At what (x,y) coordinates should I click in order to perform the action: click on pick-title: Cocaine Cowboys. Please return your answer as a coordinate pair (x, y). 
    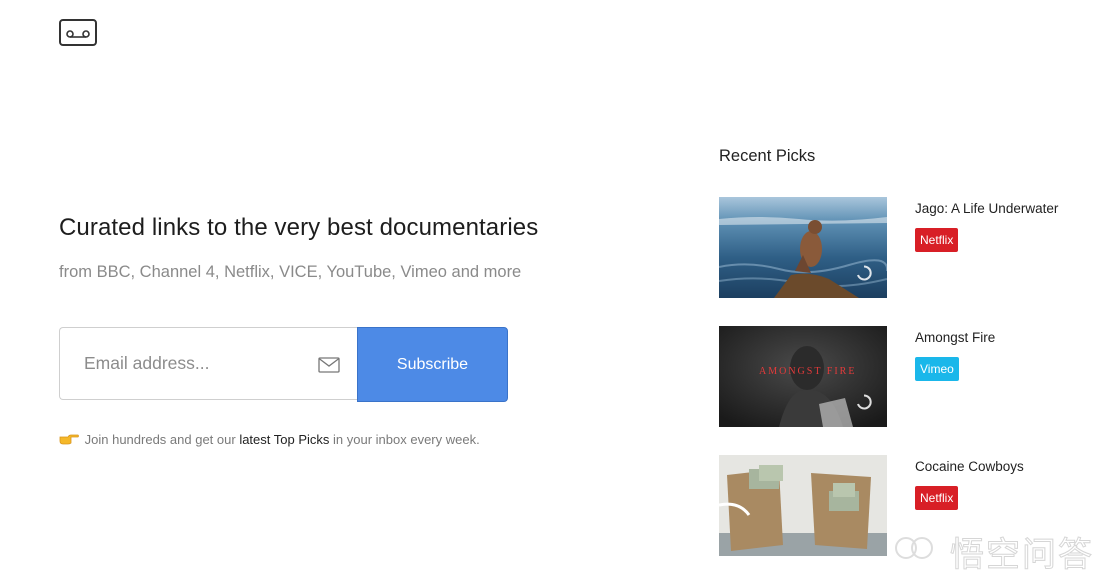
    Looking at the image, I should click on (969, 466).